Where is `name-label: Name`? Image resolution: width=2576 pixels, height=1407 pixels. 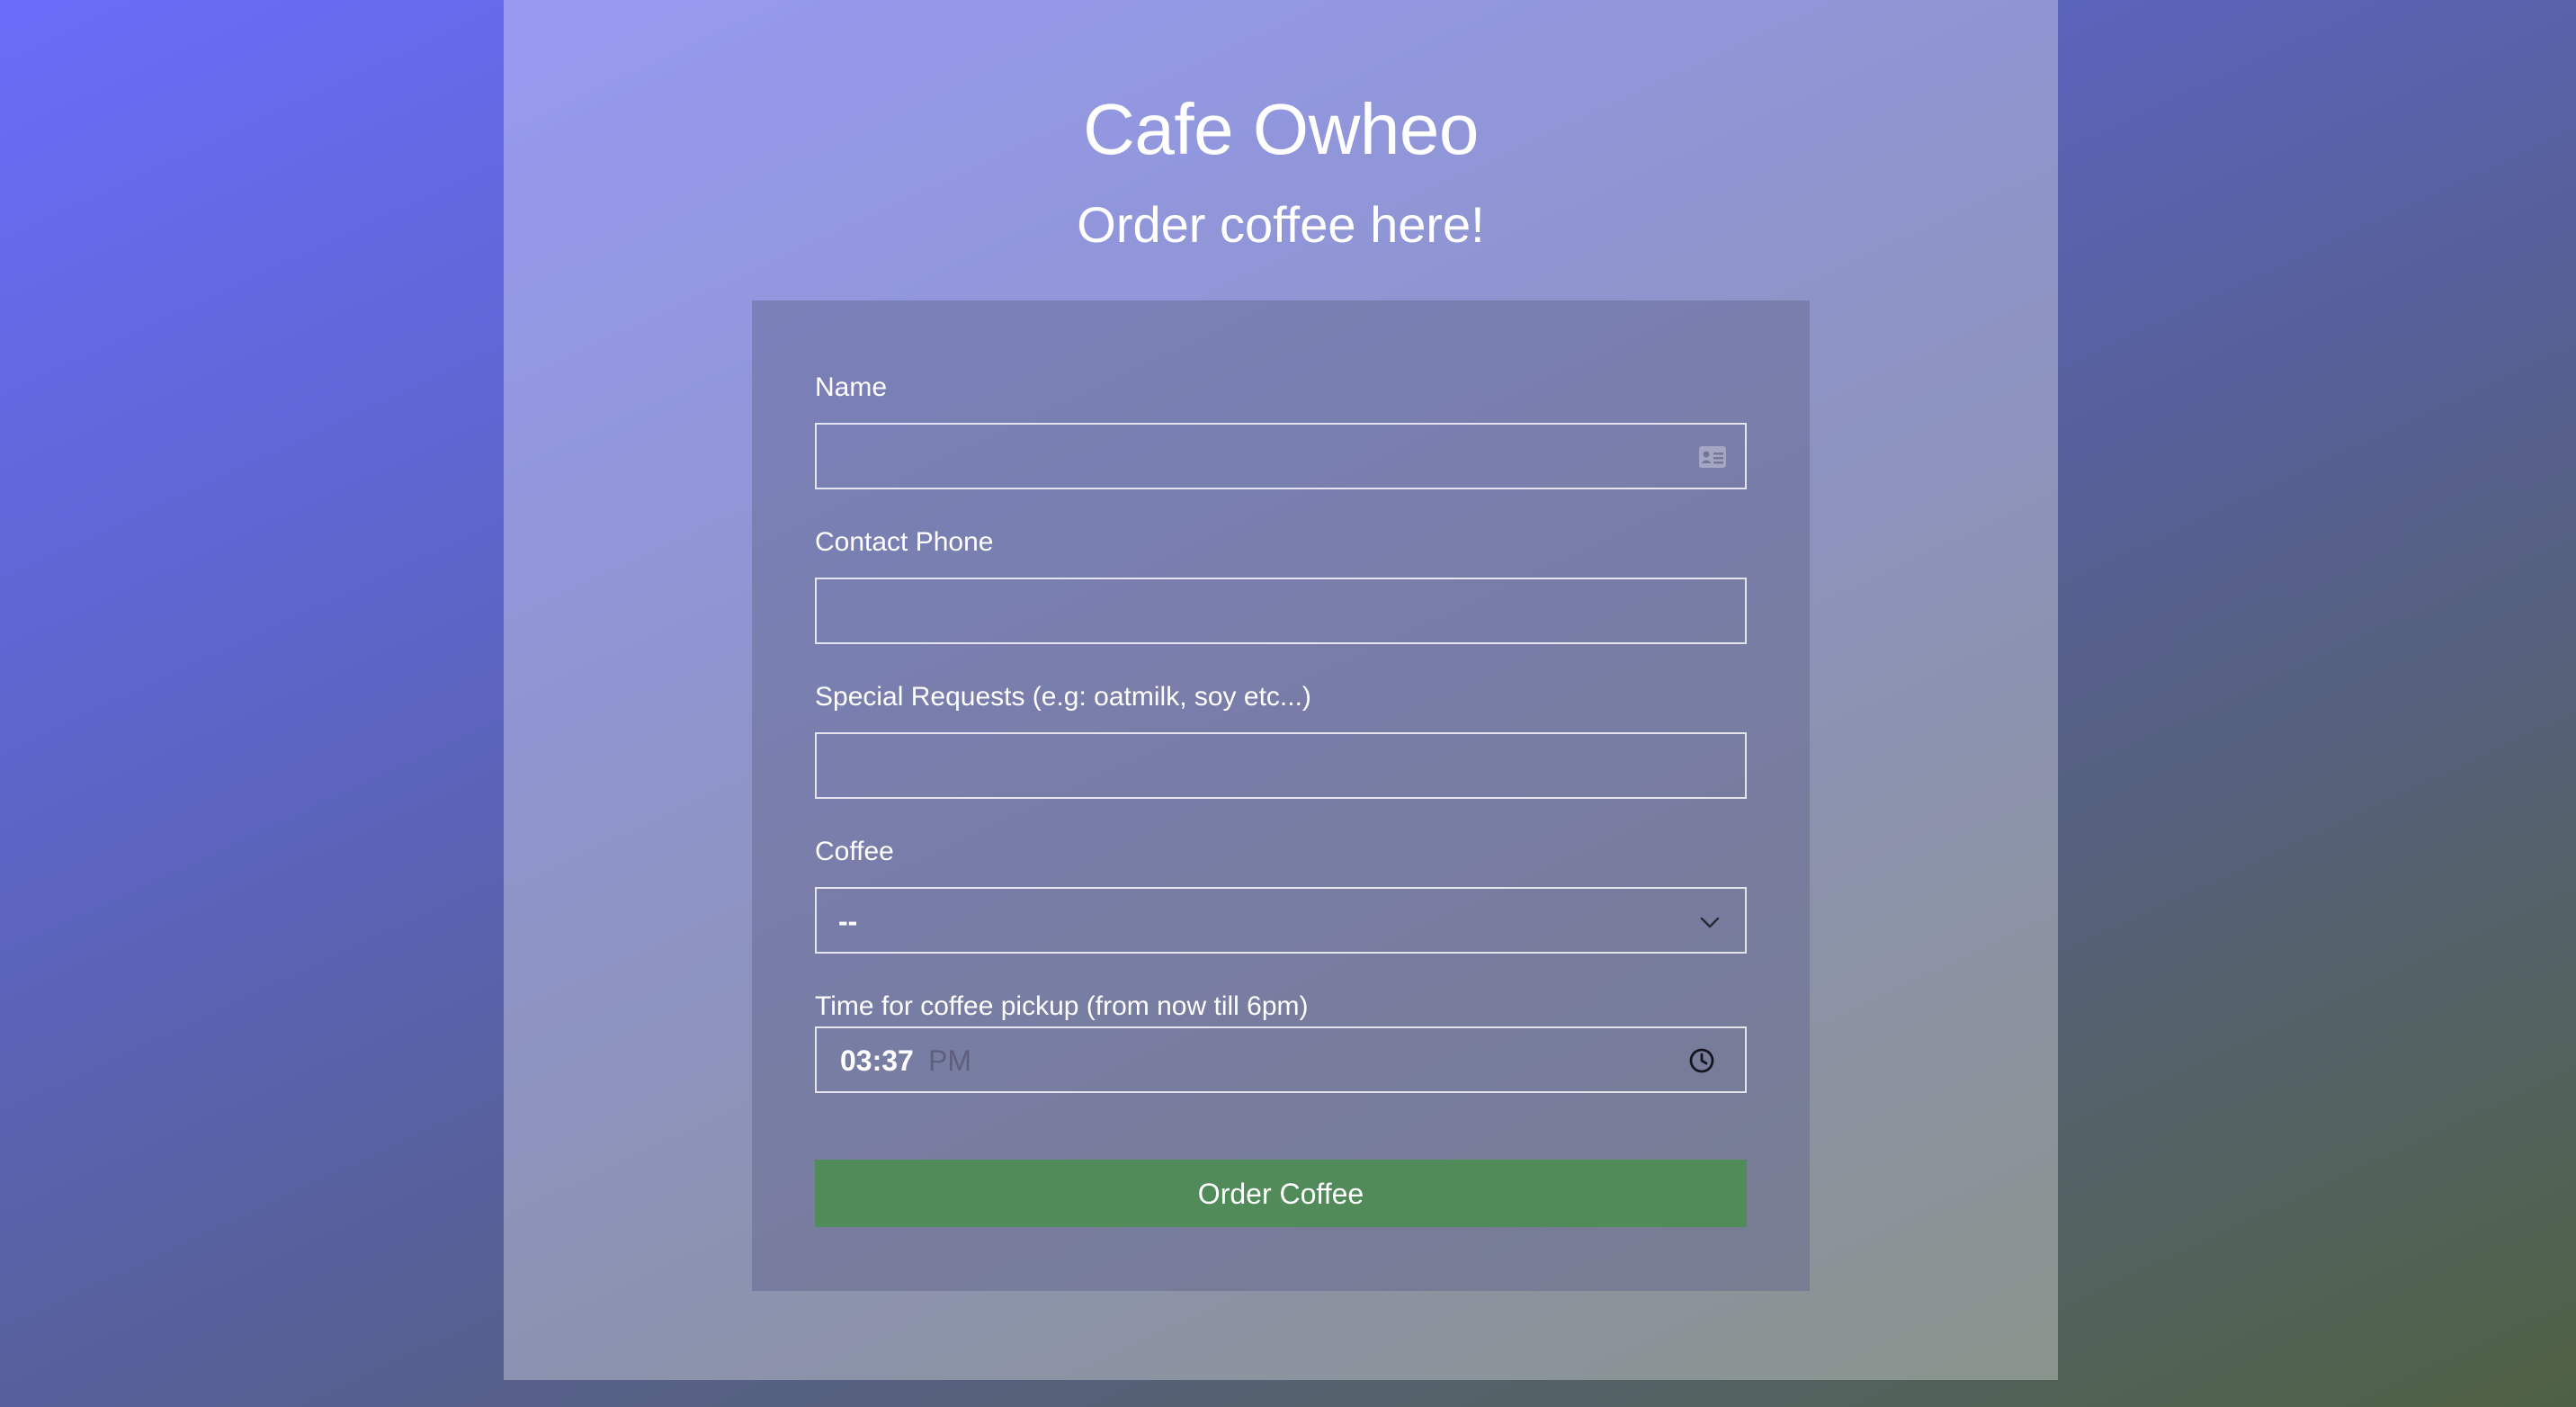 name-label: Name is located at coordinates (851, 387).